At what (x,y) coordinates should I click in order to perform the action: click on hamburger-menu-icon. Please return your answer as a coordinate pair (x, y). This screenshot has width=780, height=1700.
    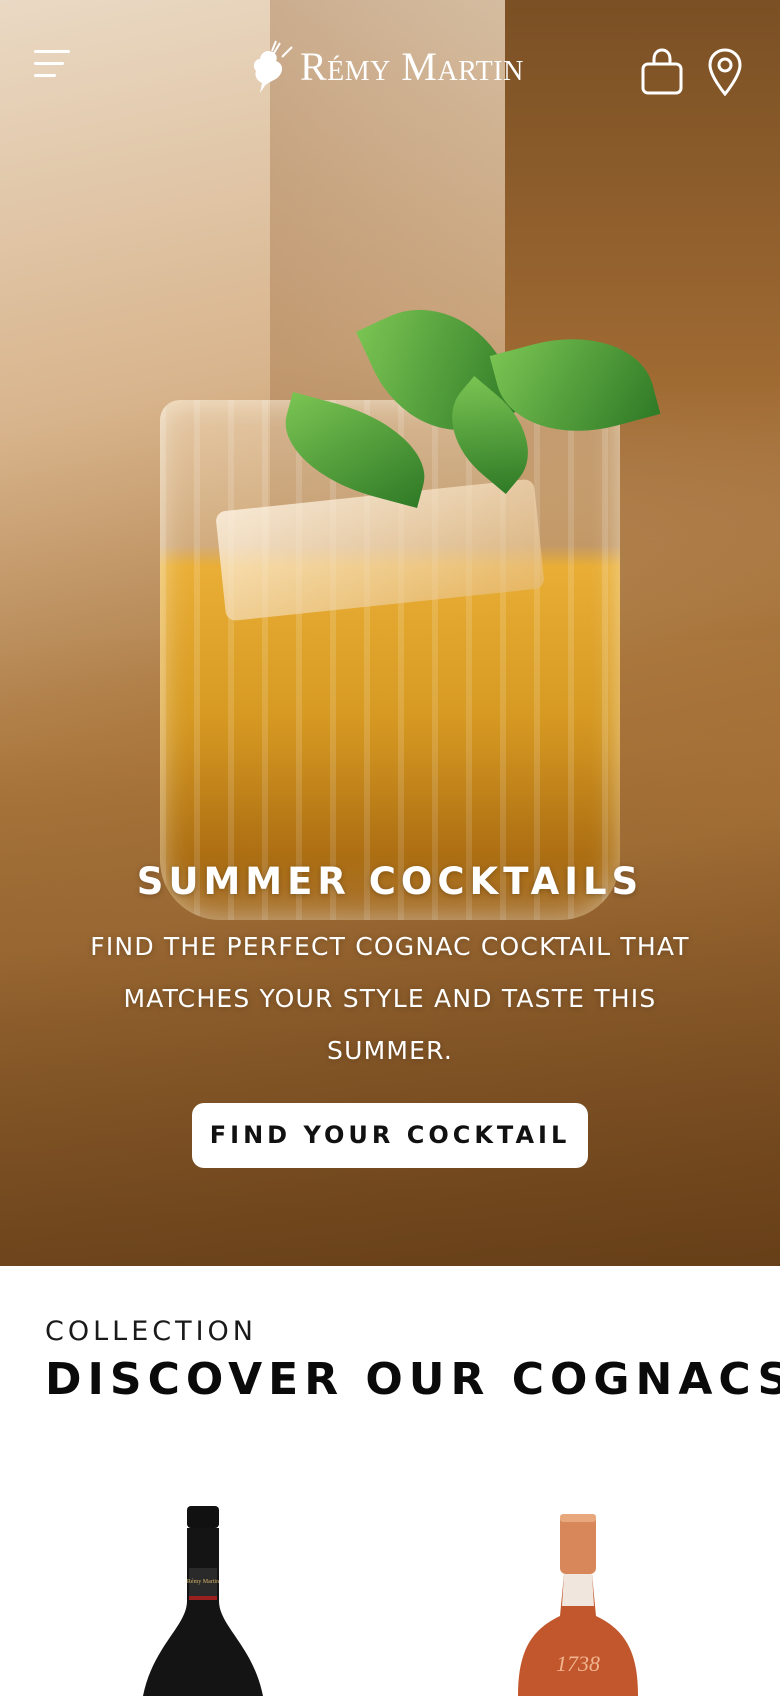
    Looking at the image, I should click on (54, 64).